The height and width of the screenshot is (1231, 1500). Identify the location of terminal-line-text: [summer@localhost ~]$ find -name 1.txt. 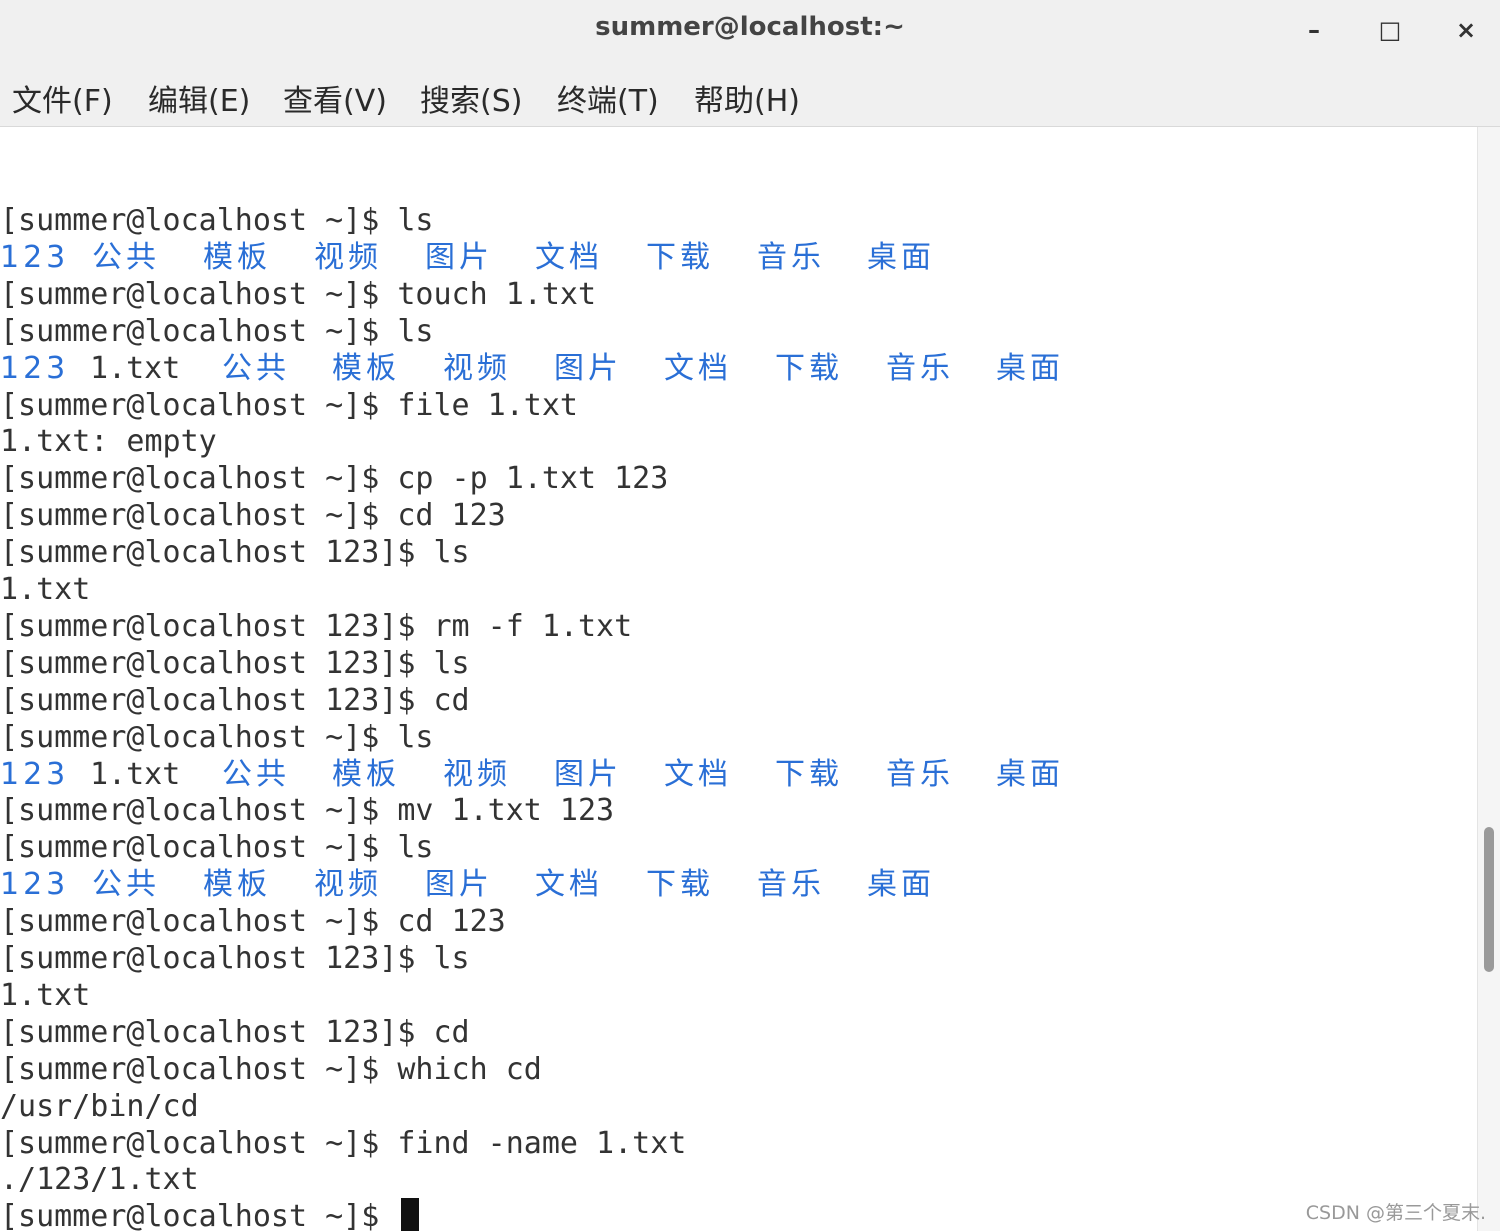
(343, 1143).